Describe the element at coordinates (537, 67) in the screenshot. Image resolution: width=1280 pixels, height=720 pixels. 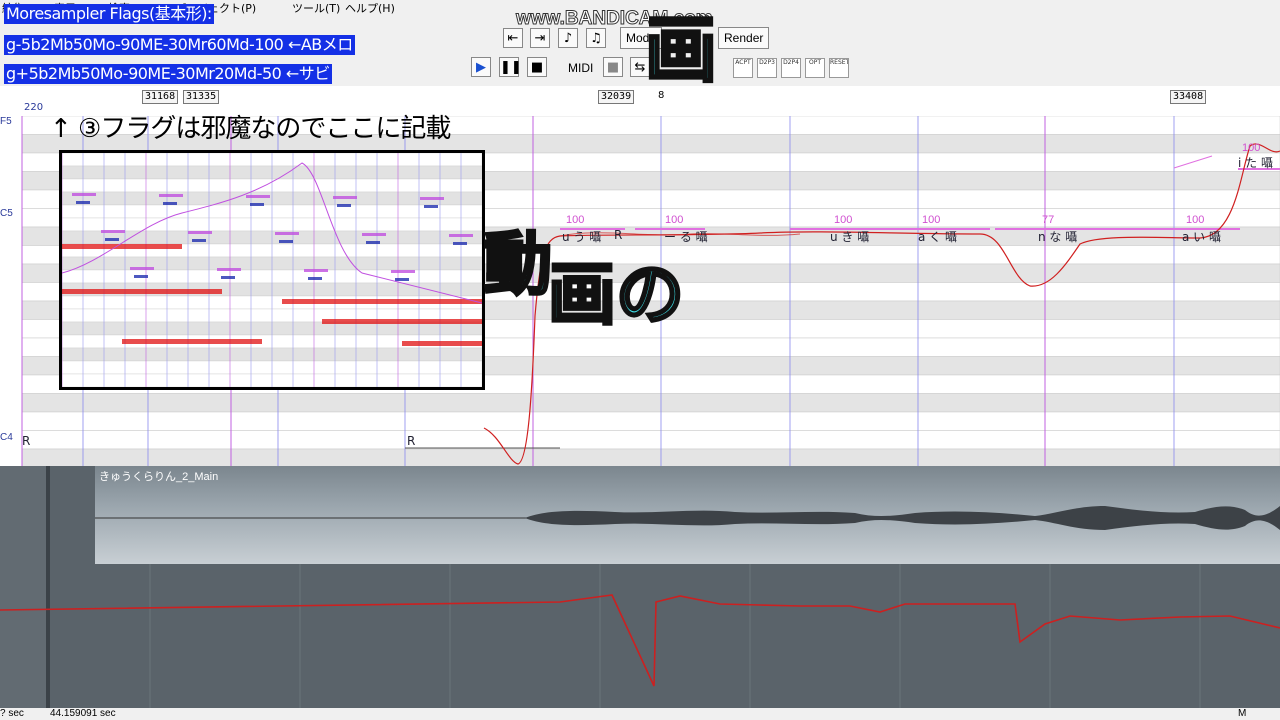
I see `stop-icon: ■` at that location.